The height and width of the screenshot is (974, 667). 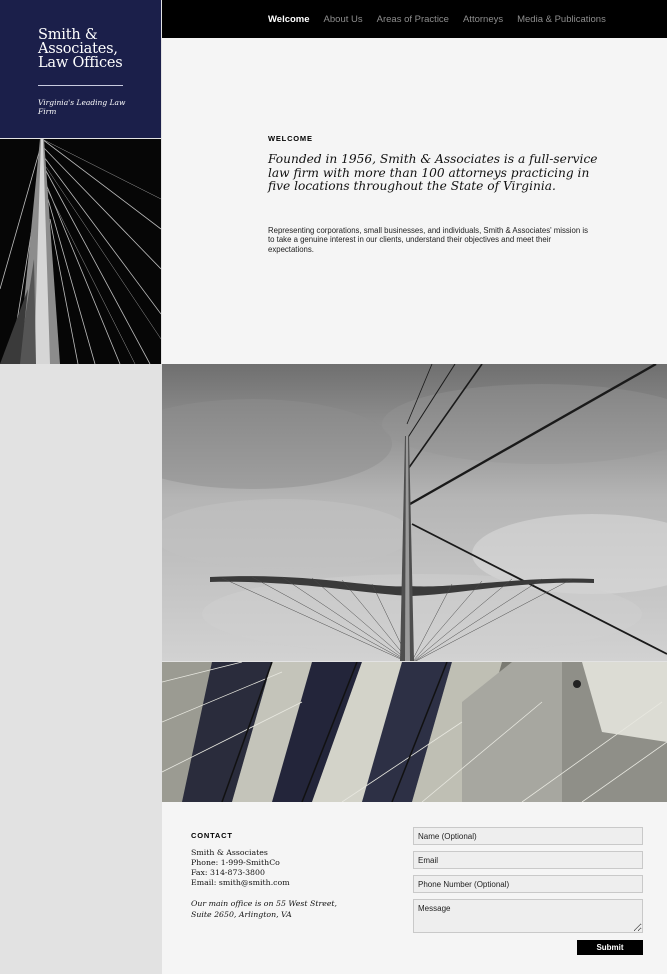 What do you see at coordinates (240, 883) in the screenshot?
I see `contact-email: Email: smith@smith.com` at bounding box center [240, 883].